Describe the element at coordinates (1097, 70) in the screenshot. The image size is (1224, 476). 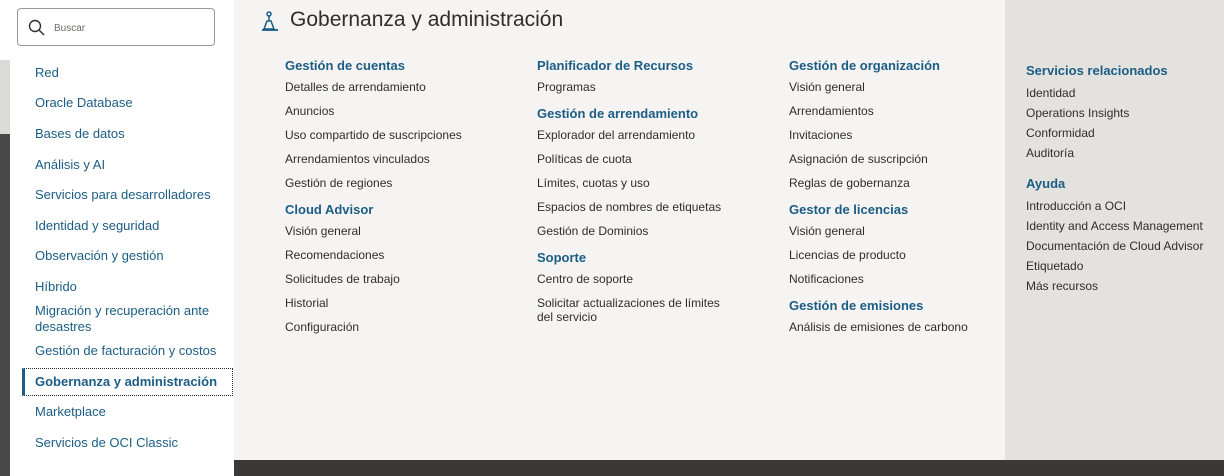
I see `section-servicios-relacionados: Servicios relacionados` at that location.